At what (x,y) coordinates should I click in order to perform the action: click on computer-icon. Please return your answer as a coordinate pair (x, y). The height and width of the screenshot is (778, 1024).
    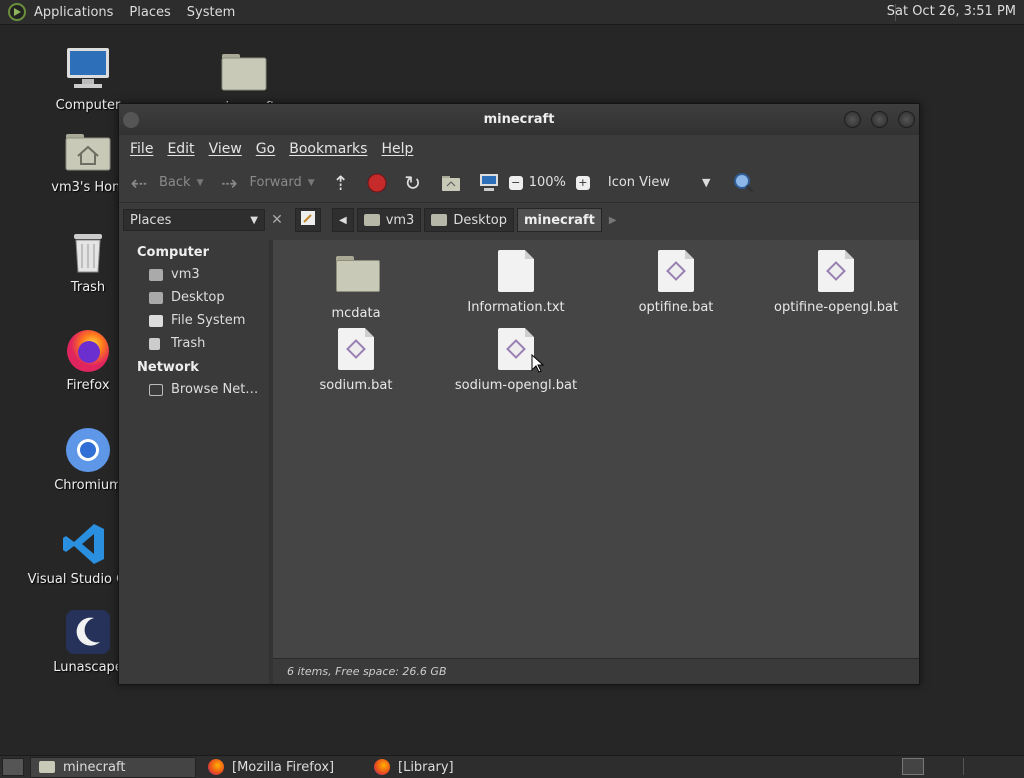
    Looking at the image, I should click on (489, 183).